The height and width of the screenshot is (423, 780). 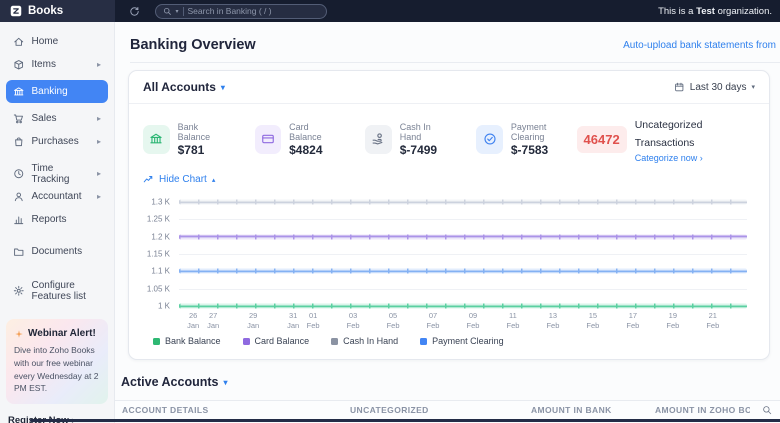 I want to click on sidebar-item-accountant: Accountant ▸, so click(x=57, y=196).